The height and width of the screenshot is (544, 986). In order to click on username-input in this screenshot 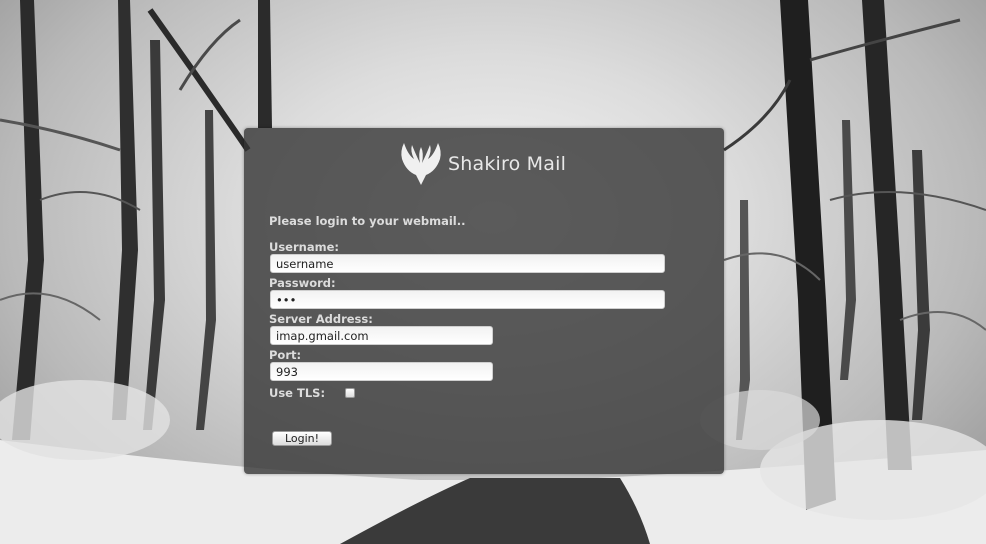, I will do `click(467, 263)`.